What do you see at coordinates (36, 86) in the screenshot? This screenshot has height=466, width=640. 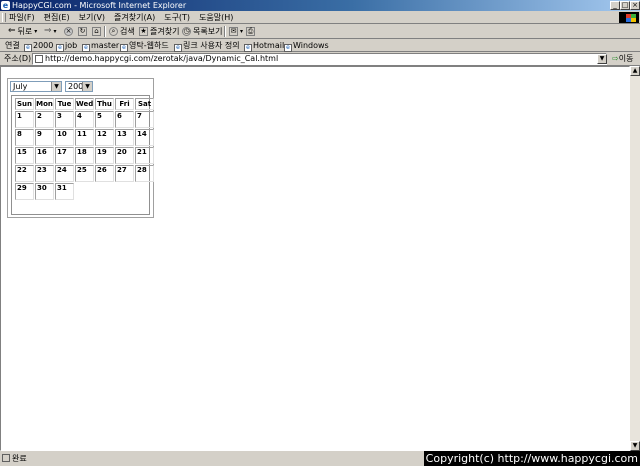 I see `month-select: July ▼` at bounding box center [36, 86].